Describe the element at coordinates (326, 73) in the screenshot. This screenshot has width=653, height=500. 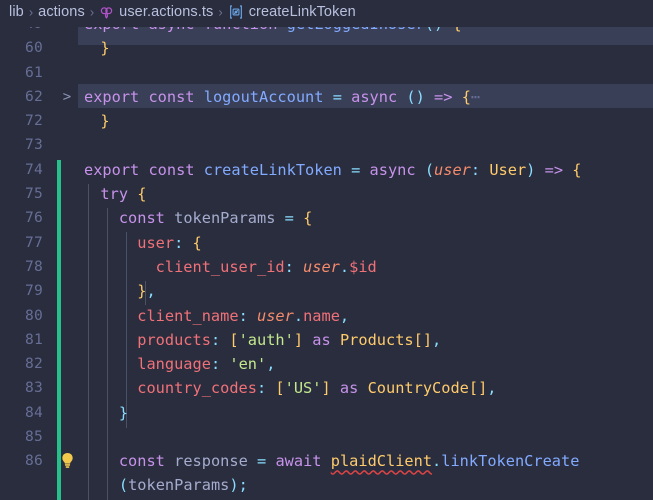
I see `code-line: 61` at that location.